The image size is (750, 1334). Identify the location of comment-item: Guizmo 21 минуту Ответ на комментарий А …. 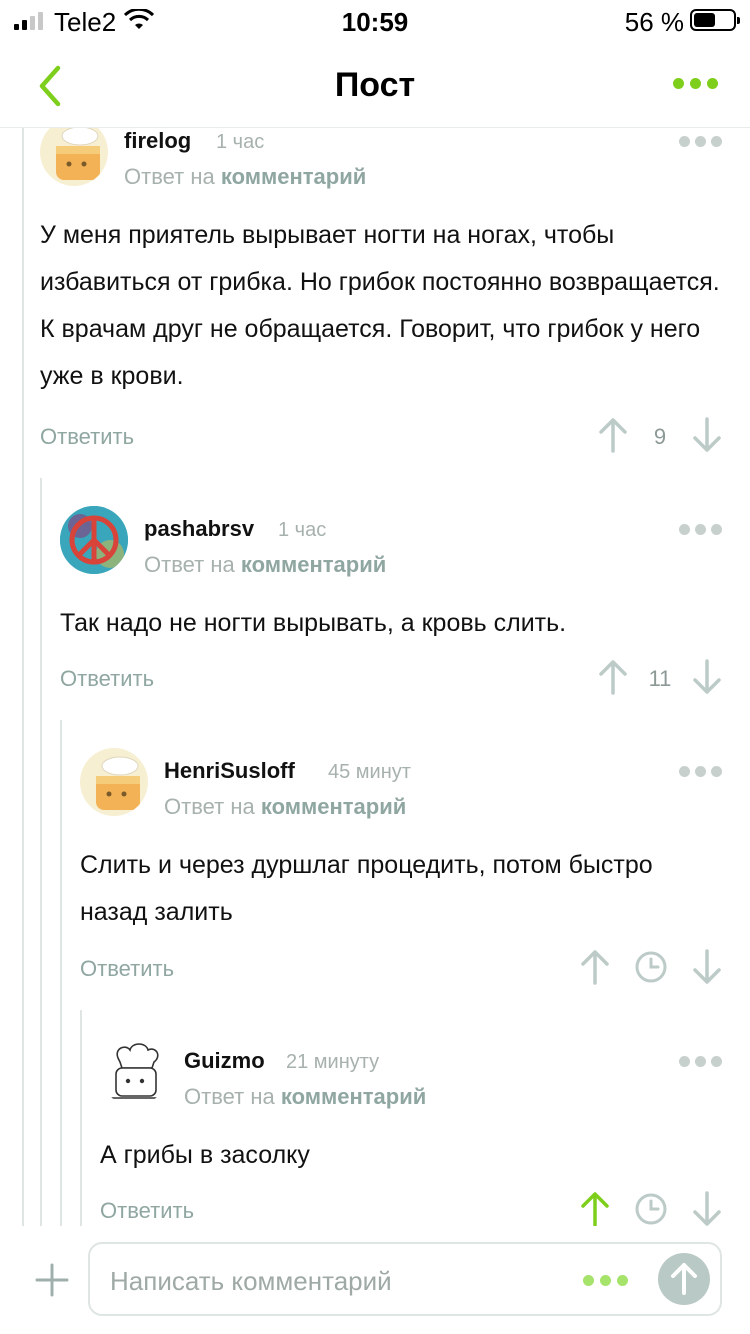
(415, 1132).